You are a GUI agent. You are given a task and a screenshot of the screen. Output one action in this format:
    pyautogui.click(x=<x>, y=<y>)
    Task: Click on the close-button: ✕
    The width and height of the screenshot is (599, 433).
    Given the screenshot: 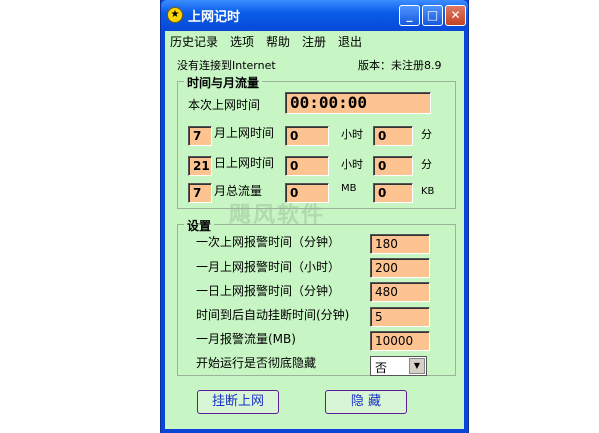 What is the action you would take?
    pyautogui.click(x=455, y=15)
    